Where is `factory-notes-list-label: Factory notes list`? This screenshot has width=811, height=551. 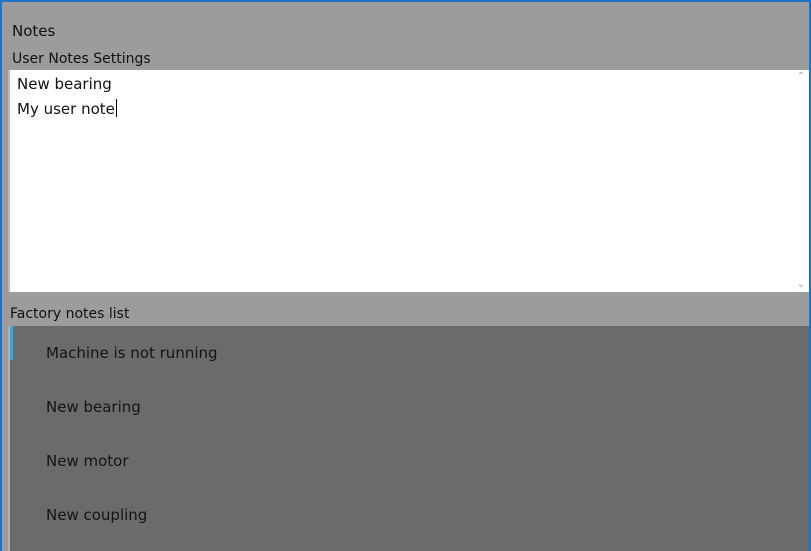 factory-notes-list-label: Factory notes list is located at coordinates (70, 314).